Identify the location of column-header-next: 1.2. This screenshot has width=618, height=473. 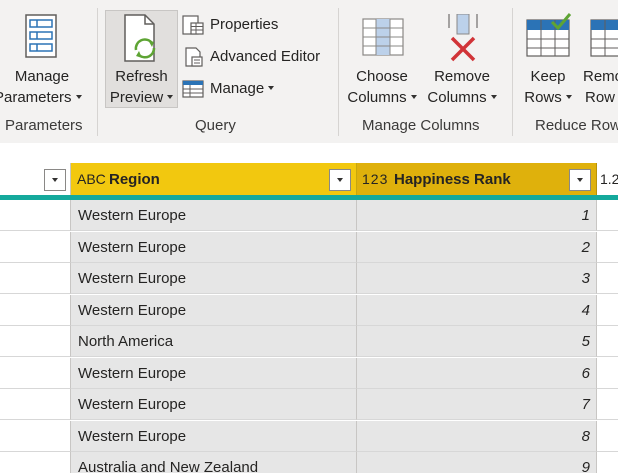
(607, 180).